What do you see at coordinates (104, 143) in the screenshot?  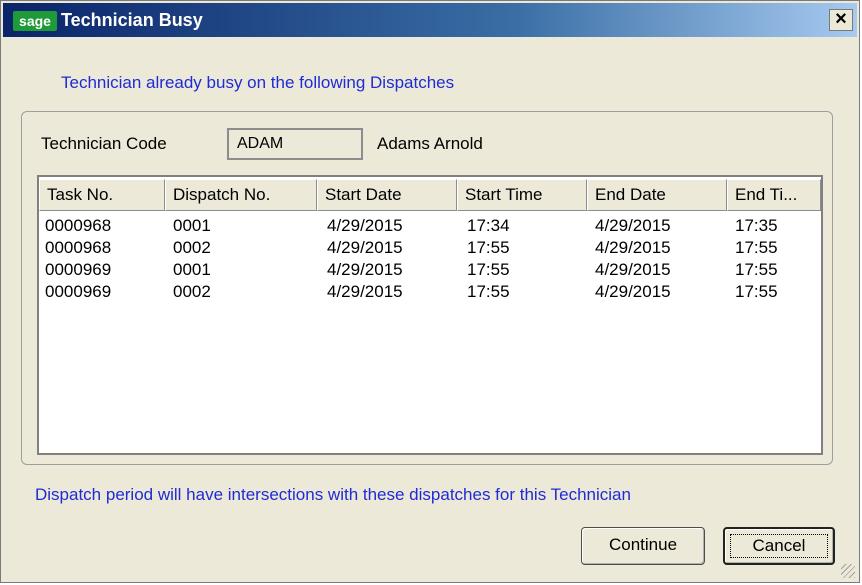 I see `technician-code-label: Technician Code` at bounding box center [104, 143].